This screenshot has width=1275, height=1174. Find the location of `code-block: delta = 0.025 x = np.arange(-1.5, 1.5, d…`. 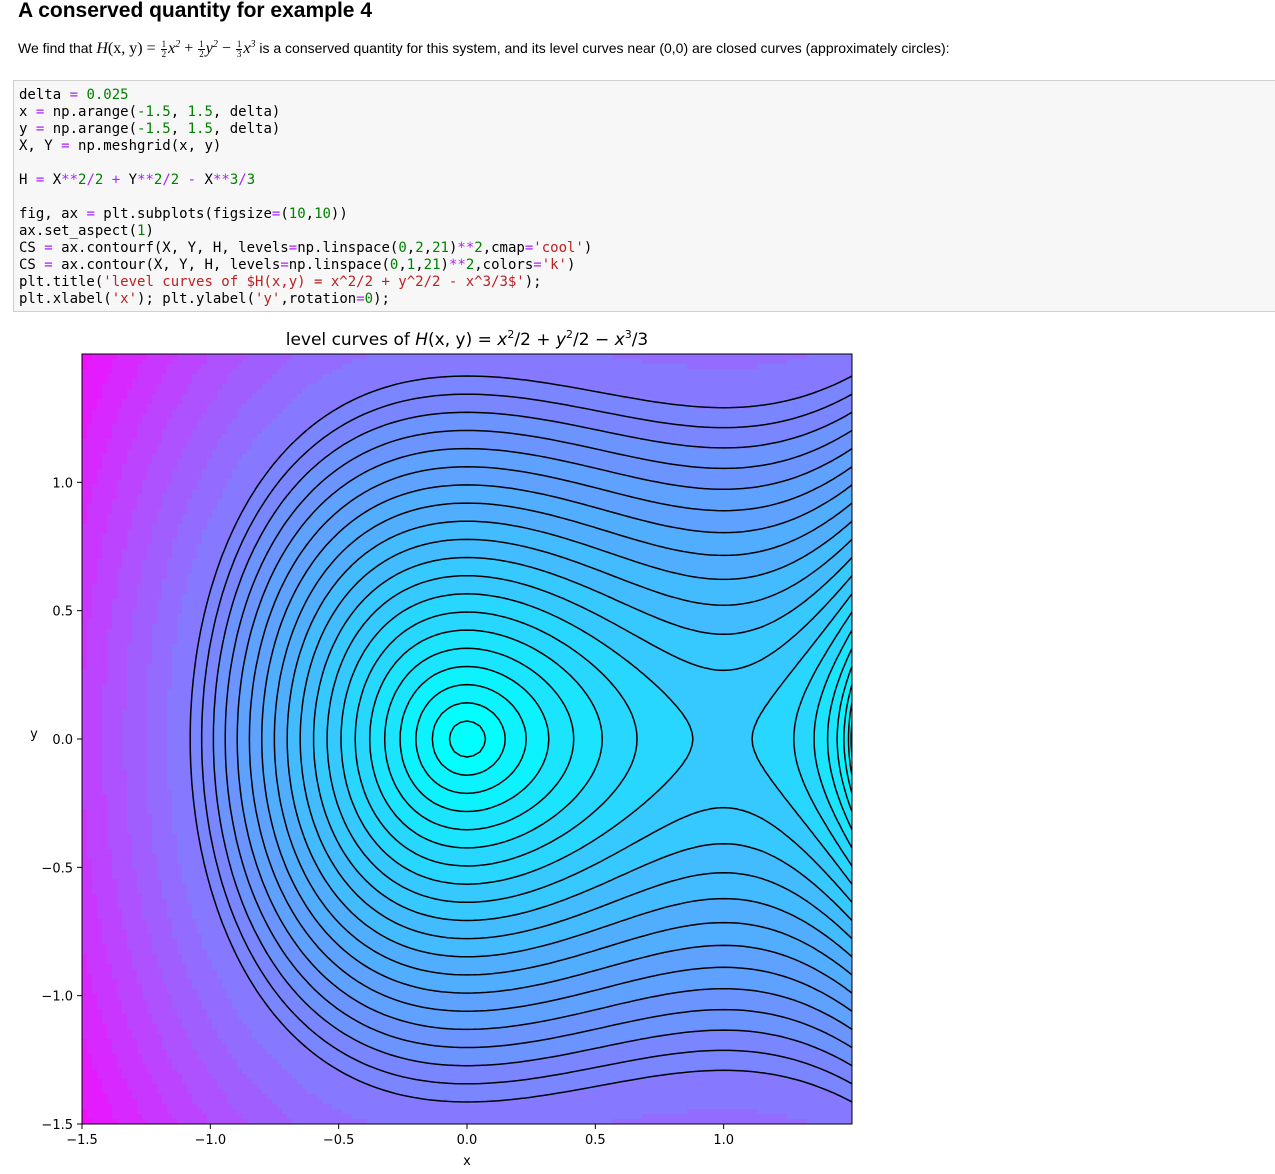

code-block: delta = 0.025 x = np.arange(-1.5, 1.5, d… is located at coordinates (305, 197).